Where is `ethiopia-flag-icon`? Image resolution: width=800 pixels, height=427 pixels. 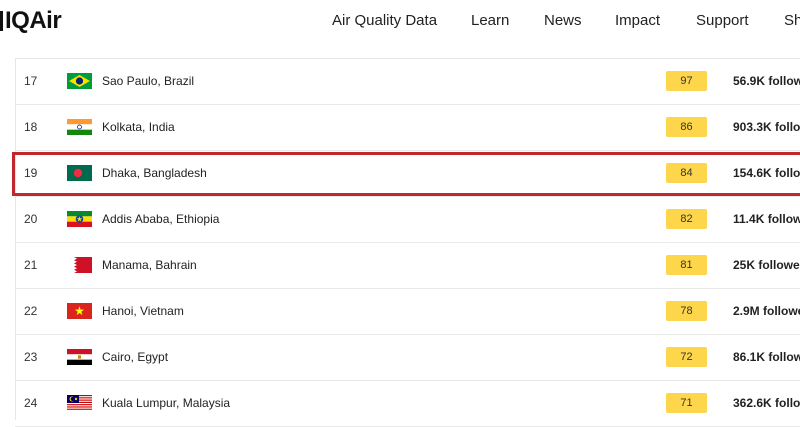 ethiopia-flag-icon is located at coordinates (79, 219).